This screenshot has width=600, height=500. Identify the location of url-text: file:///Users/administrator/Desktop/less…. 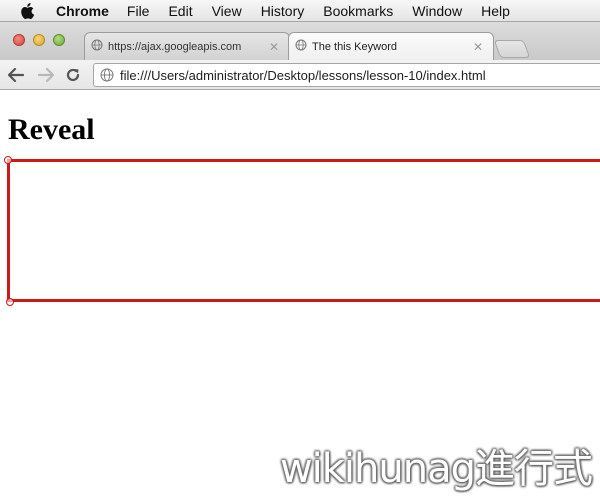
(303, 75).